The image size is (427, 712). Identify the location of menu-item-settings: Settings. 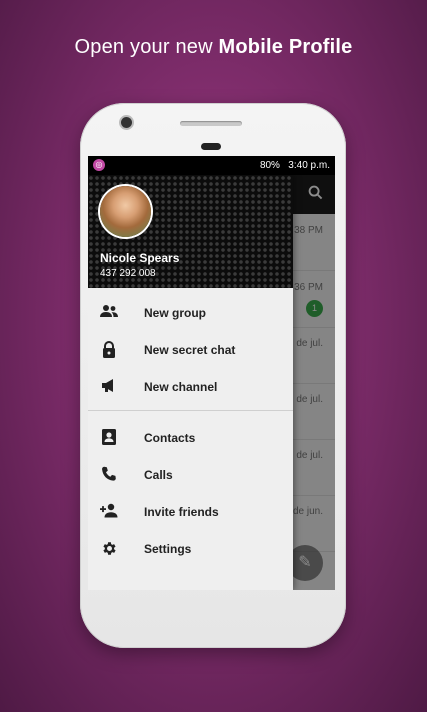
(190, 549).